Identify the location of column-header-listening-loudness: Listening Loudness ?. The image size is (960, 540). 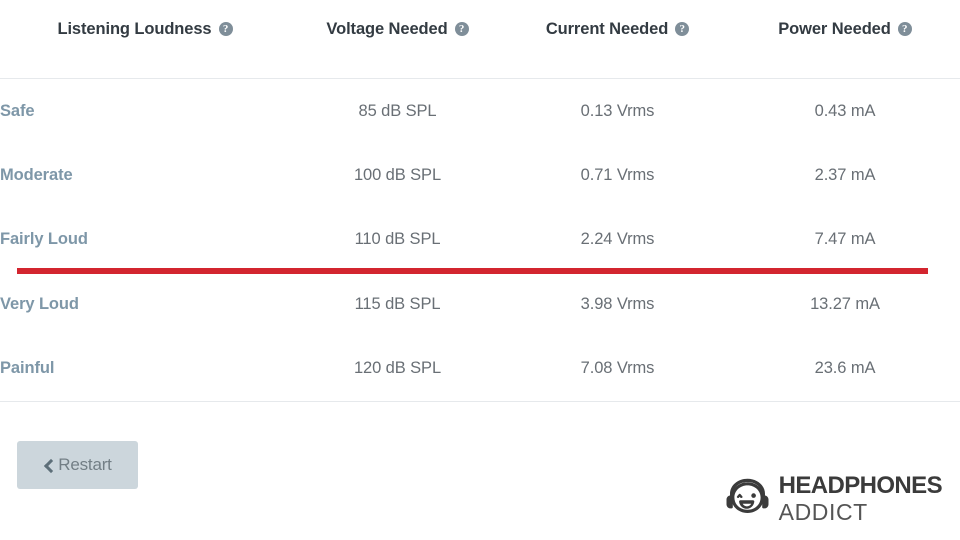
(145, 39).